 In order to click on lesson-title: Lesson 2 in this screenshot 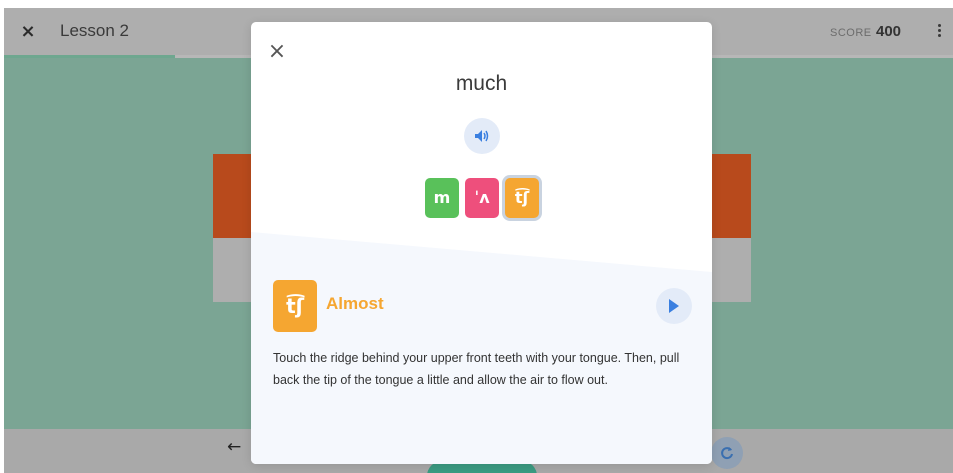, I will do `click(94, 30)`.